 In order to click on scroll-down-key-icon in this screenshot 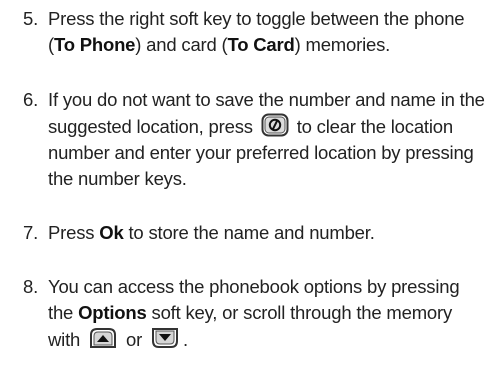, I will do `click(165, 338)`.